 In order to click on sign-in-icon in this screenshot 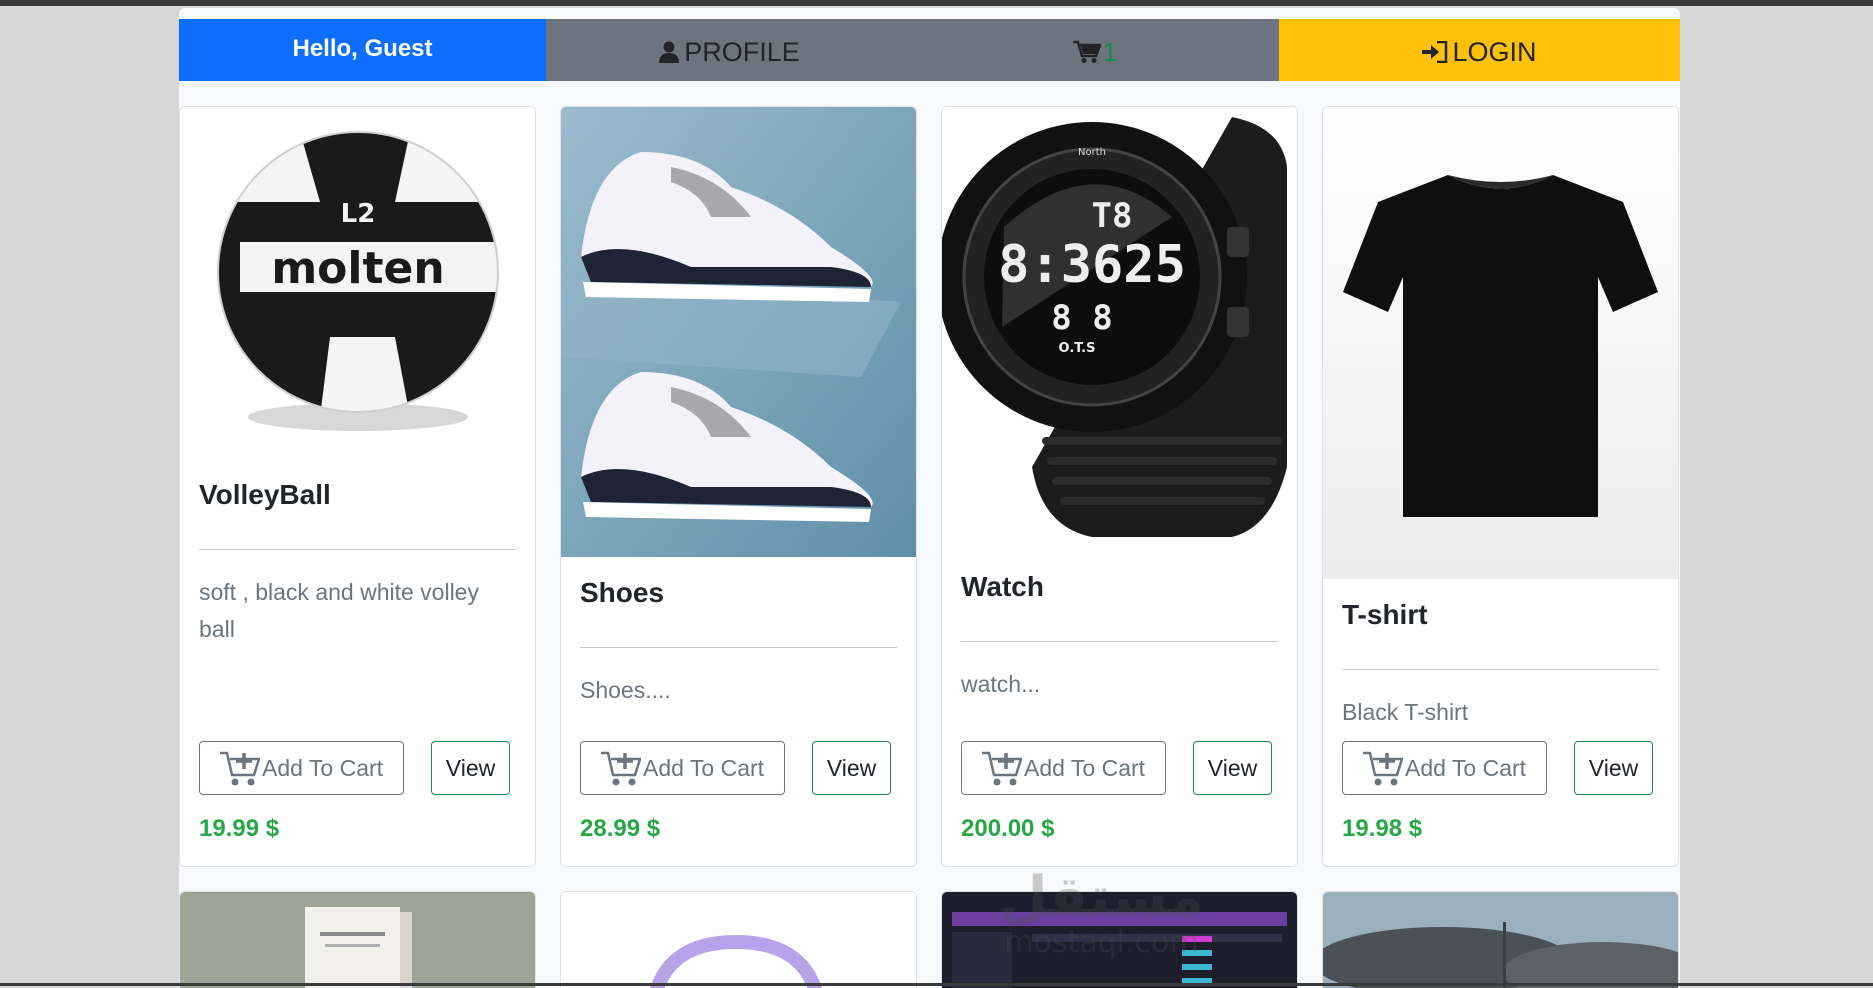, I will do `click(1435, 52)`.